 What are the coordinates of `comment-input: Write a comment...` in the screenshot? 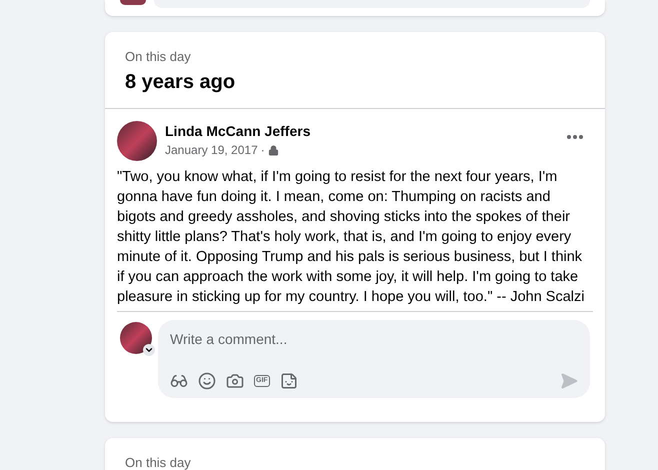 It's located at (374, 339).